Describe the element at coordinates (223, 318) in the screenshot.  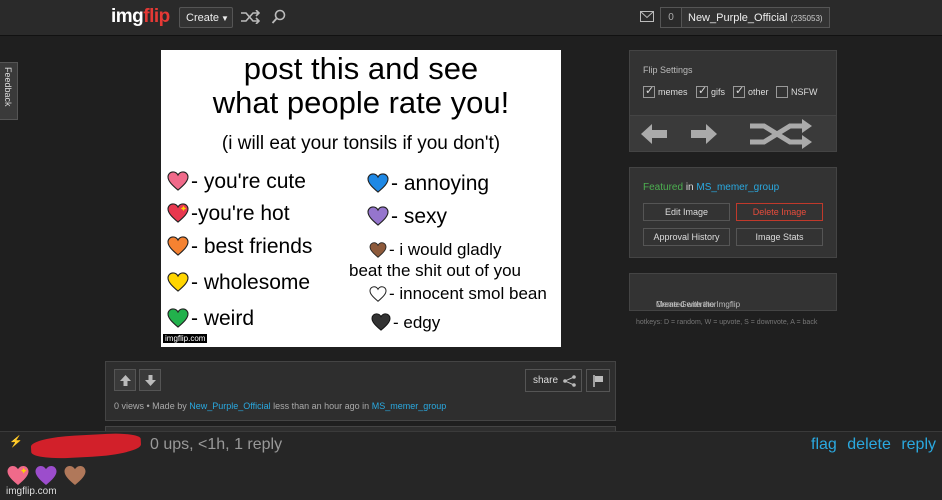
I see `meme-item-text: - weird` at that location.